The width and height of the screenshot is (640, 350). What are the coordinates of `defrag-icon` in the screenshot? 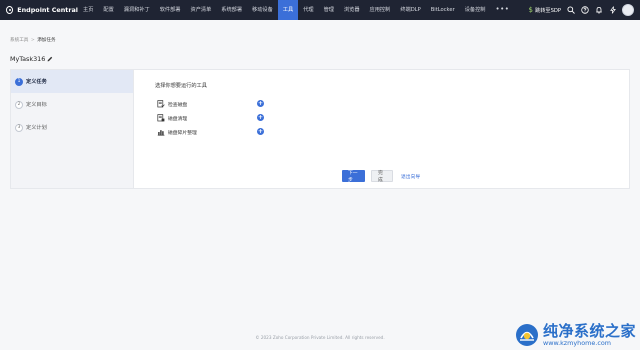 It's located at (161, 133).